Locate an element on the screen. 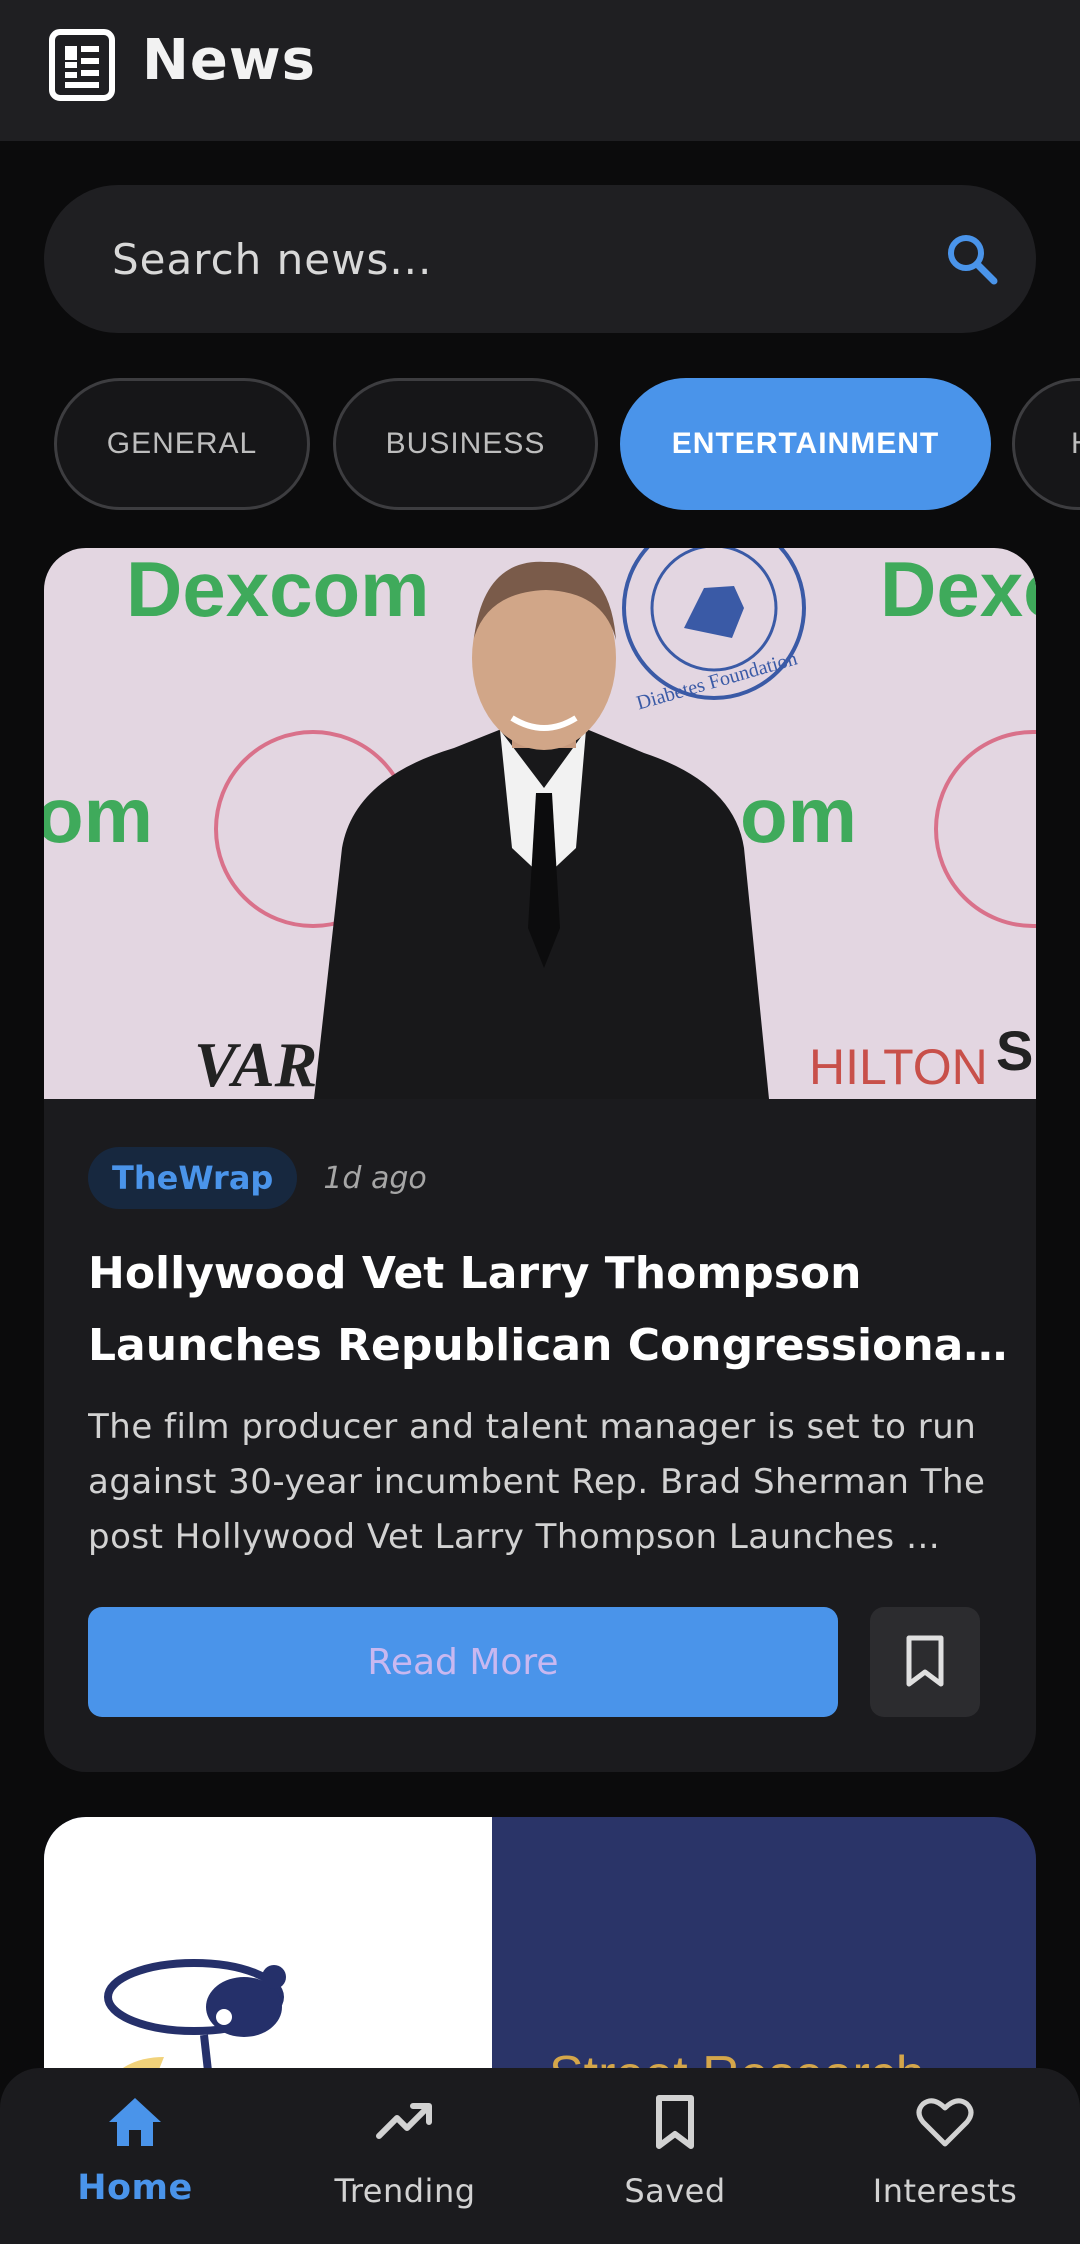  bottom-navigation: Home Trending Saved Interests is located at coordinates (540, 2156).